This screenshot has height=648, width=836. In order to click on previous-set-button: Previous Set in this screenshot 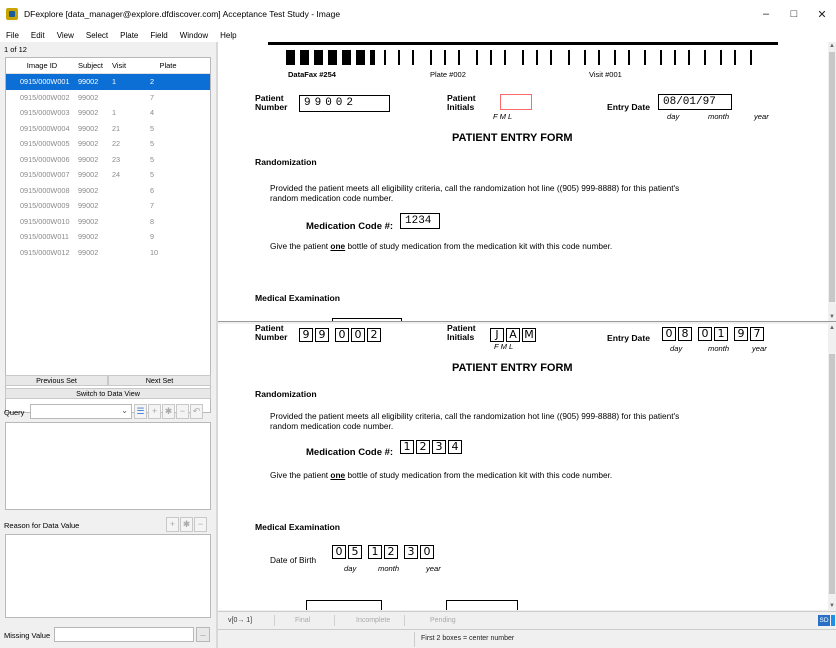, I will do `click(56, 380)`.